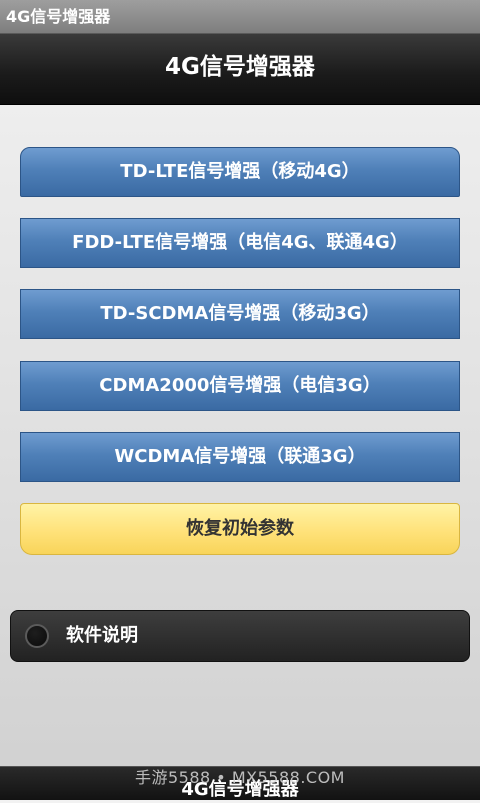 The image size is (480, 803). What do you see at coordinates (240, 529) in the screenshot?
I see `reset-defaults-button: 恢复初始参数` at bounding box center [240, 529].